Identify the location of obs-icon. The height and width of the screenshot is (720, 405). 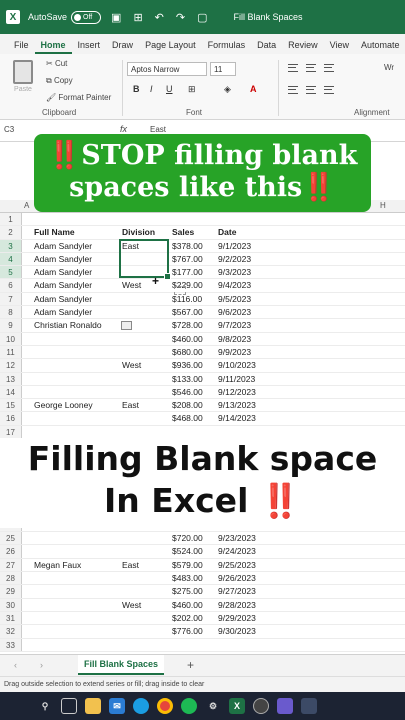
(261, 706).